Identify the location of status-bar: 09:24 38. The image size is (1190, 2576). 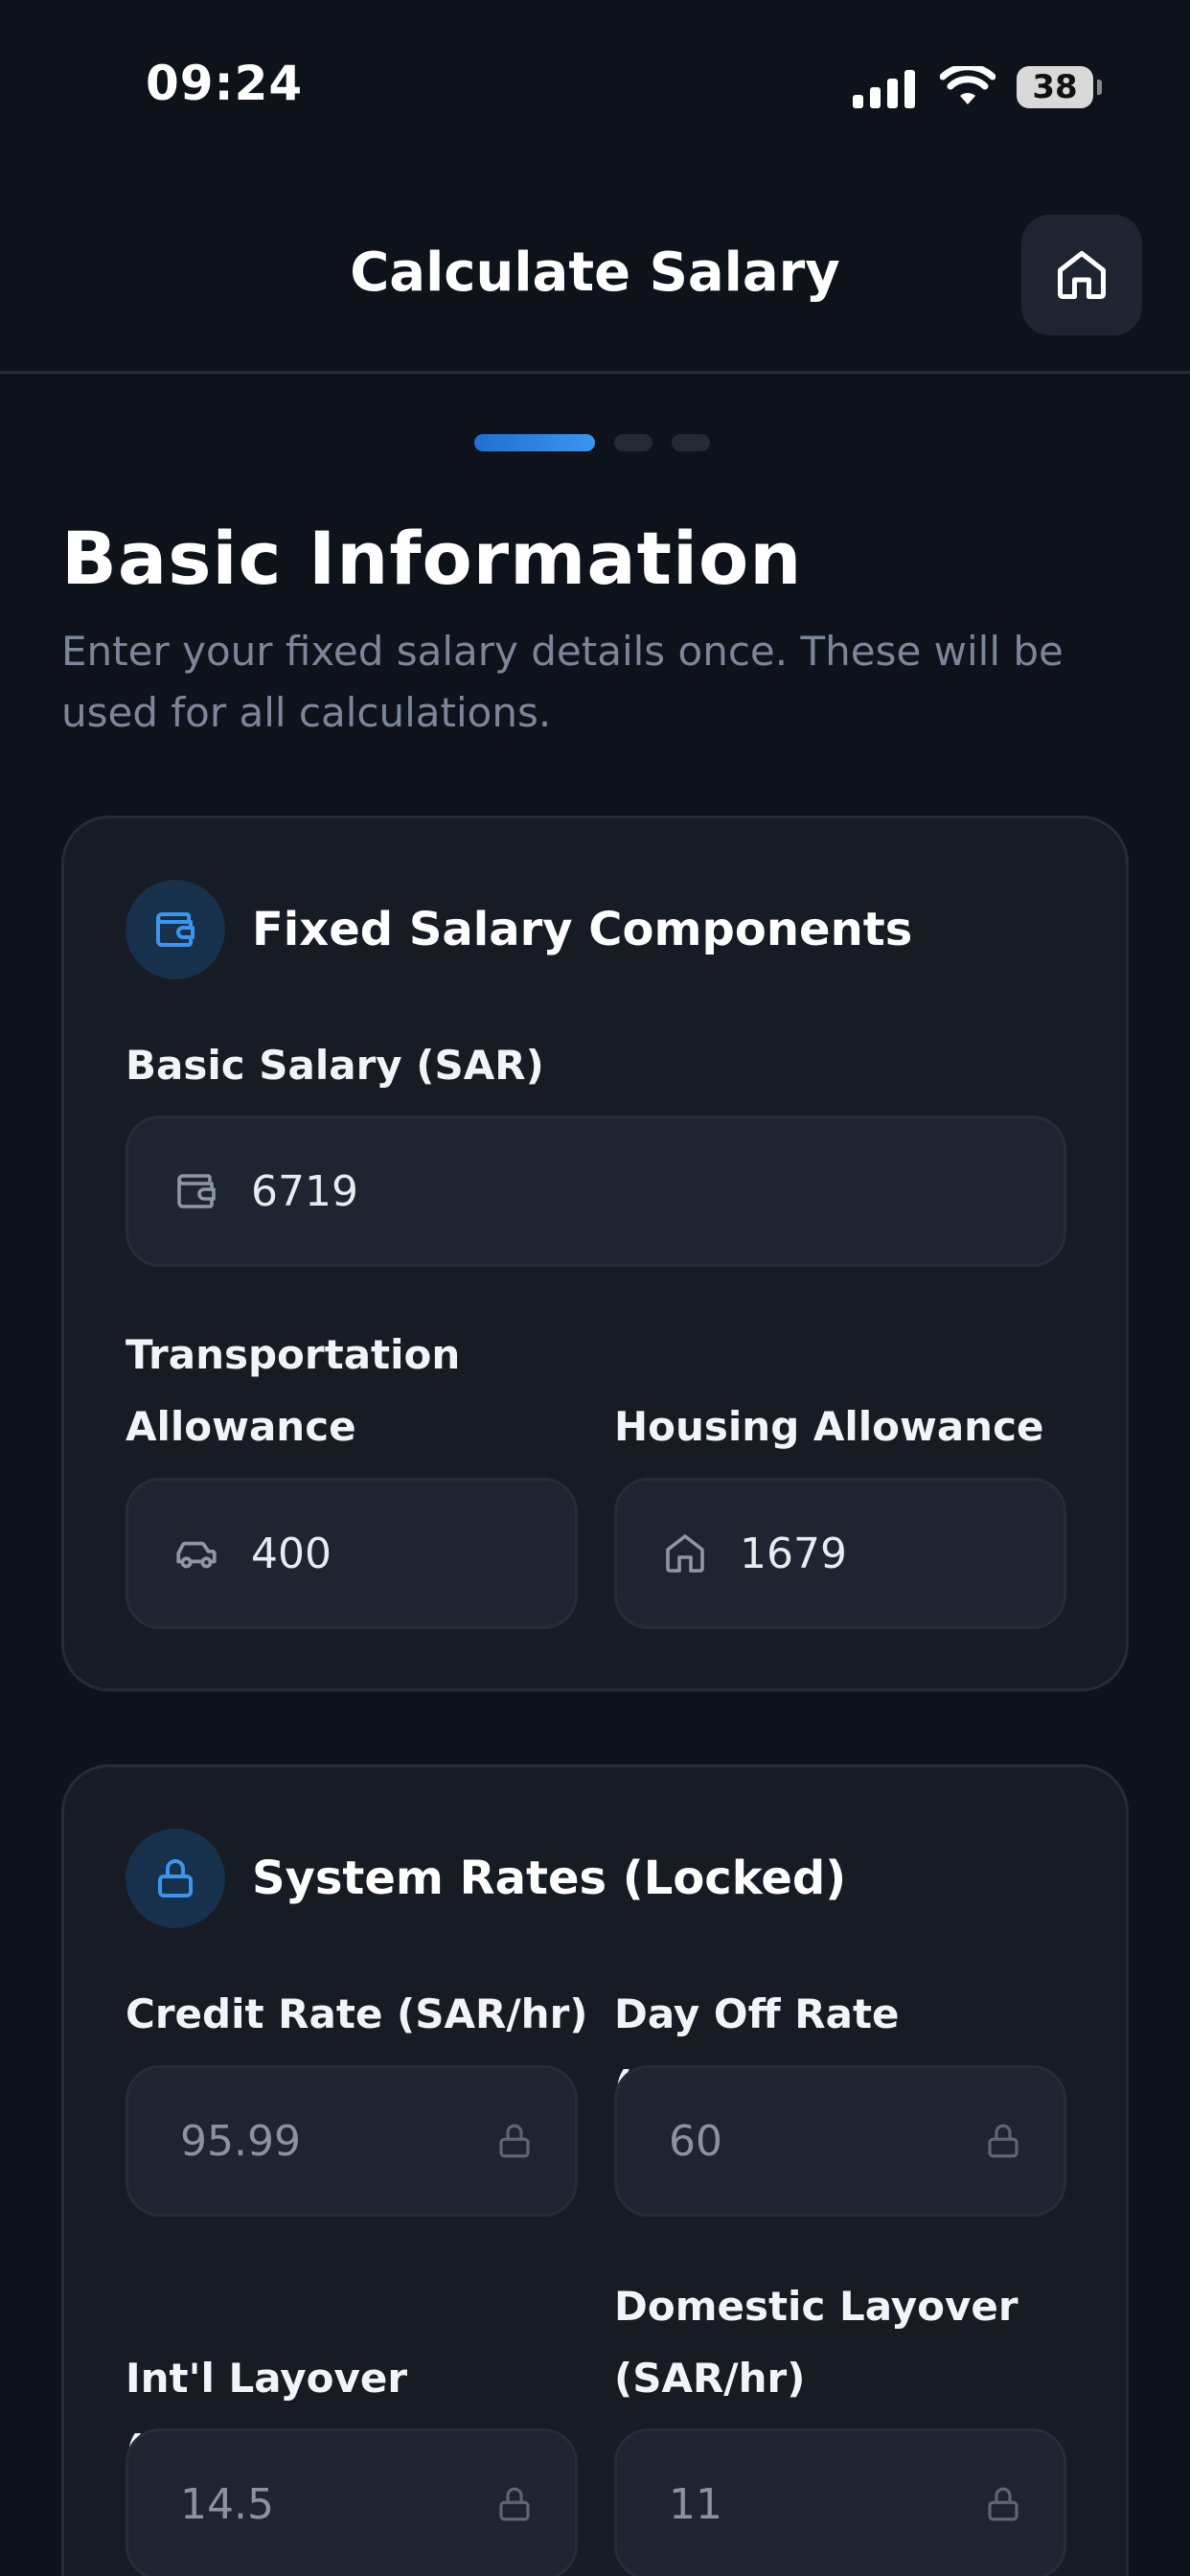
(595, 86).